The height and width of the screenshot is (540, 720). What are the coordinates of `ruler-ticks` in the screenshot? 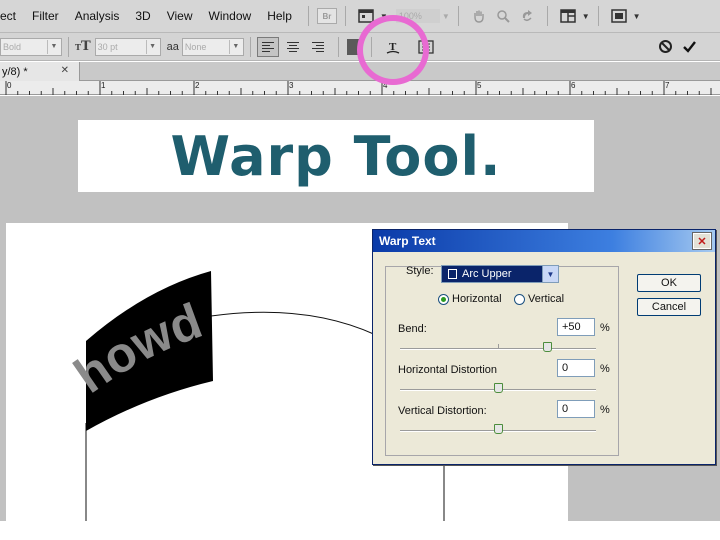 It's located at (358, 88).